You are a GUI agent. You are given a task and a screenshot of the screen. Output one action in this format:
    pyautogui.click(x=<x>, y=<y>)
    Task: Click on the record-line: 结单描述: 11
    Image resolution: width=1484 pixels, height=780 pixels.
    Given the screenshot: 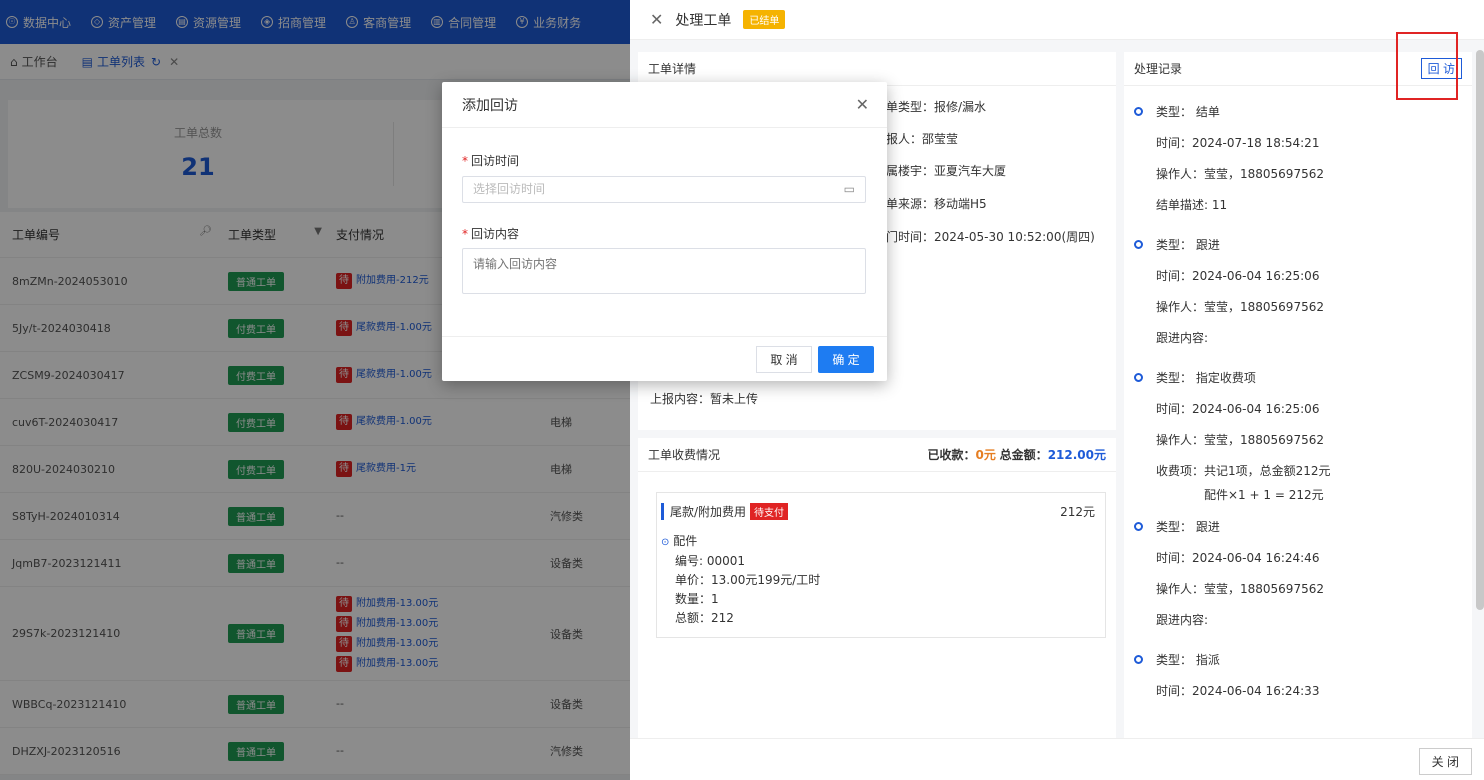 What is the action you would take?
    pyautogui.click(x=1192, y=205)
    